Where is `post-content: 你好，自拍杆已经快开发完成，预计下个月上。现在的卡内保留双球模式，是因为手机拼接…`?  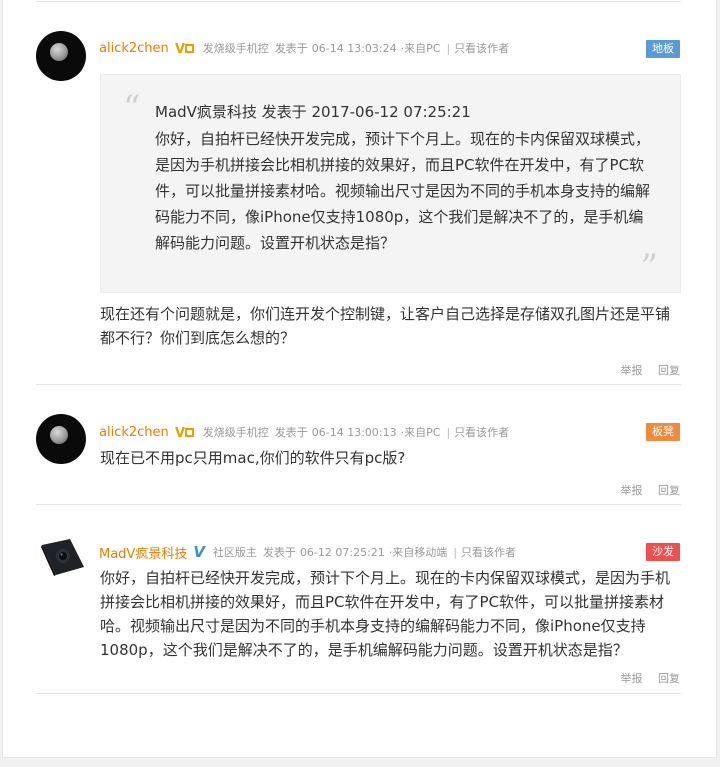 post-content: 你好，自拍杆已经快开发完成，预计下个月上。现在的卡内保留双球模式，是因为手机拼接… is located at coordinates (385, 614).